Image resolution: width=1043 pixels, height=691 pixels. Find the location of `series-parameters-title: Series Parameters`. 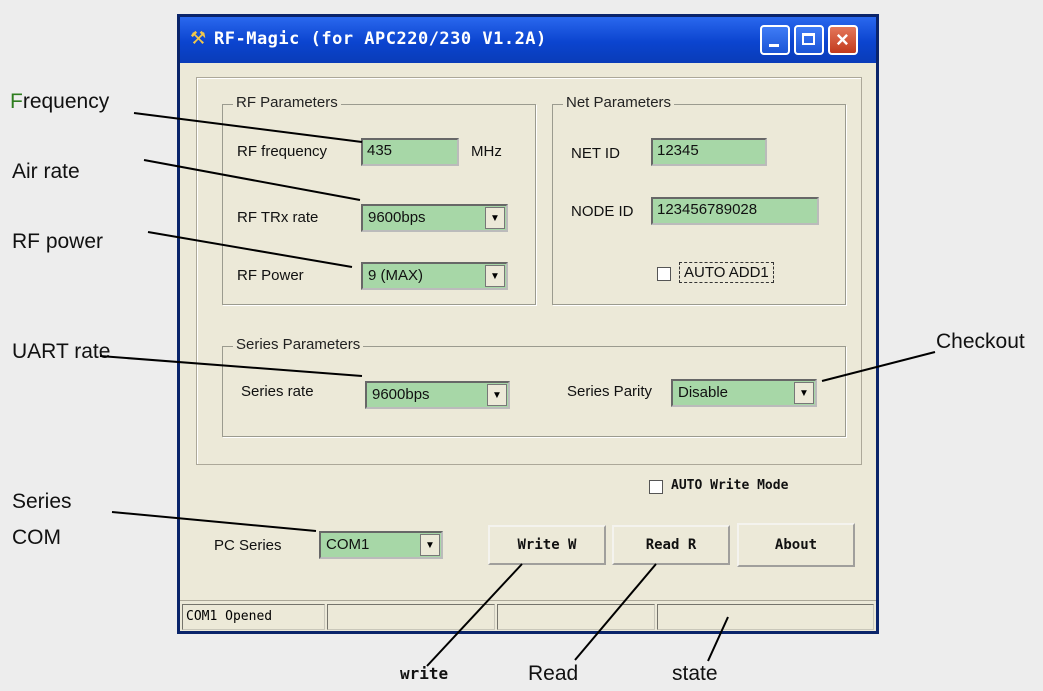

series-parameters-title: Series Parameters is located at coordinates (298, 344).